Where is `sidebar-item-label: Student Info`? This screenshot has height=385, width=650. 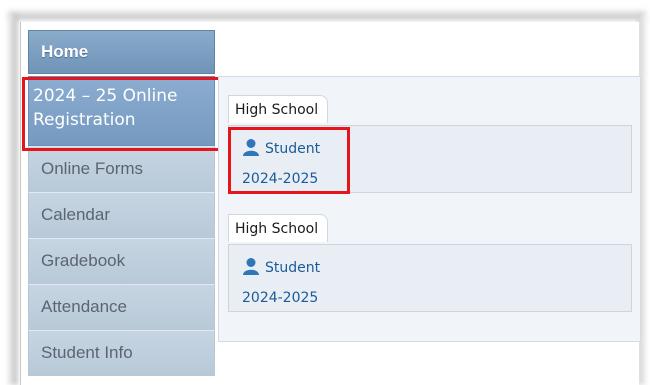
sidebar-item-label: Student Info is located at coordinates (87, 352).